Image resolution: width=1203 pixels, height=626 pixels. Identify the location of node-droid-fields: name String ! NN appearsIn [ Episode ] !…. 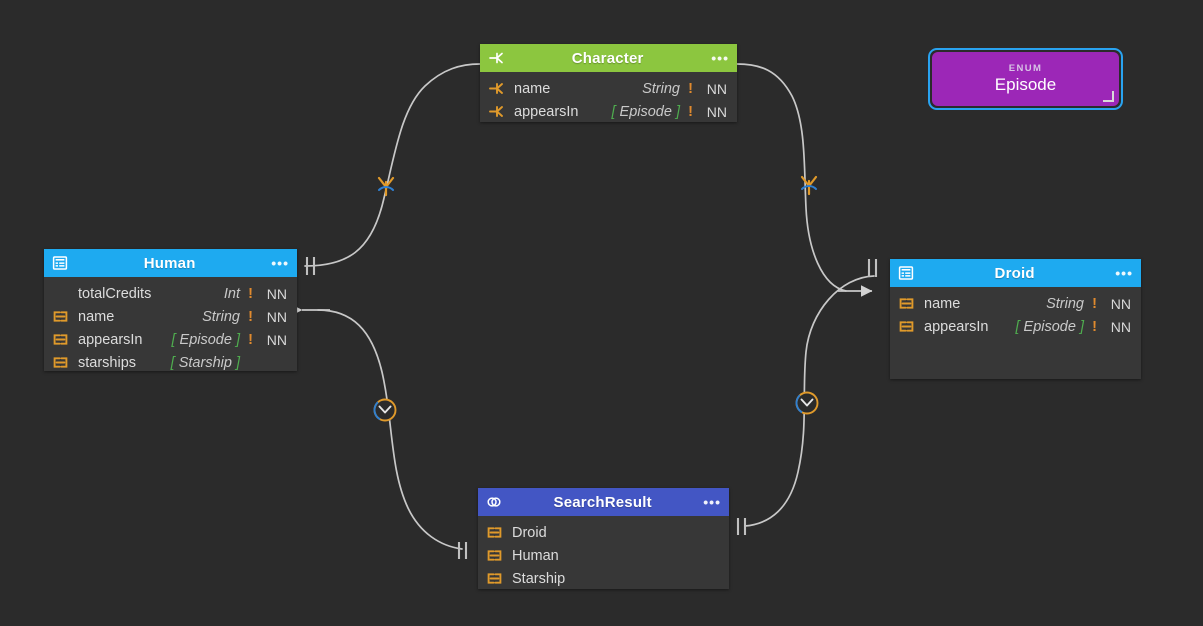
(1015, 315).